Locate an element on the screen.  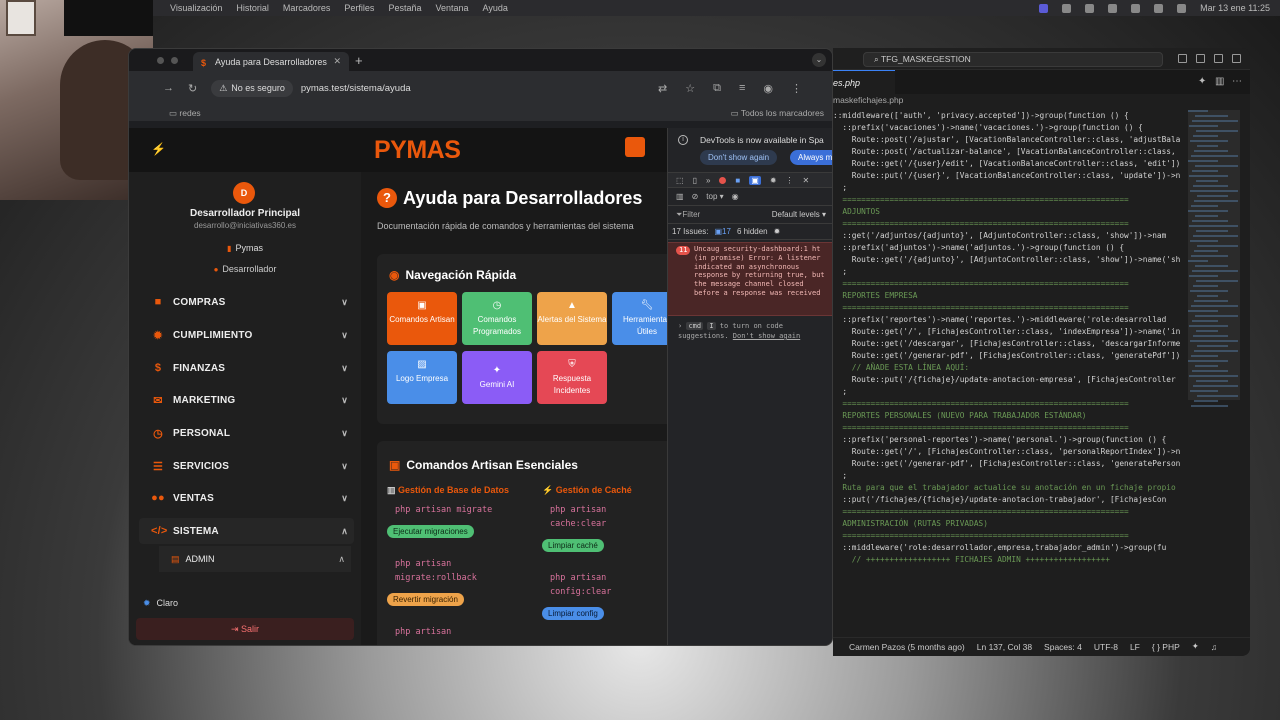
forward-icon: → is located at coordinates (168, 88).